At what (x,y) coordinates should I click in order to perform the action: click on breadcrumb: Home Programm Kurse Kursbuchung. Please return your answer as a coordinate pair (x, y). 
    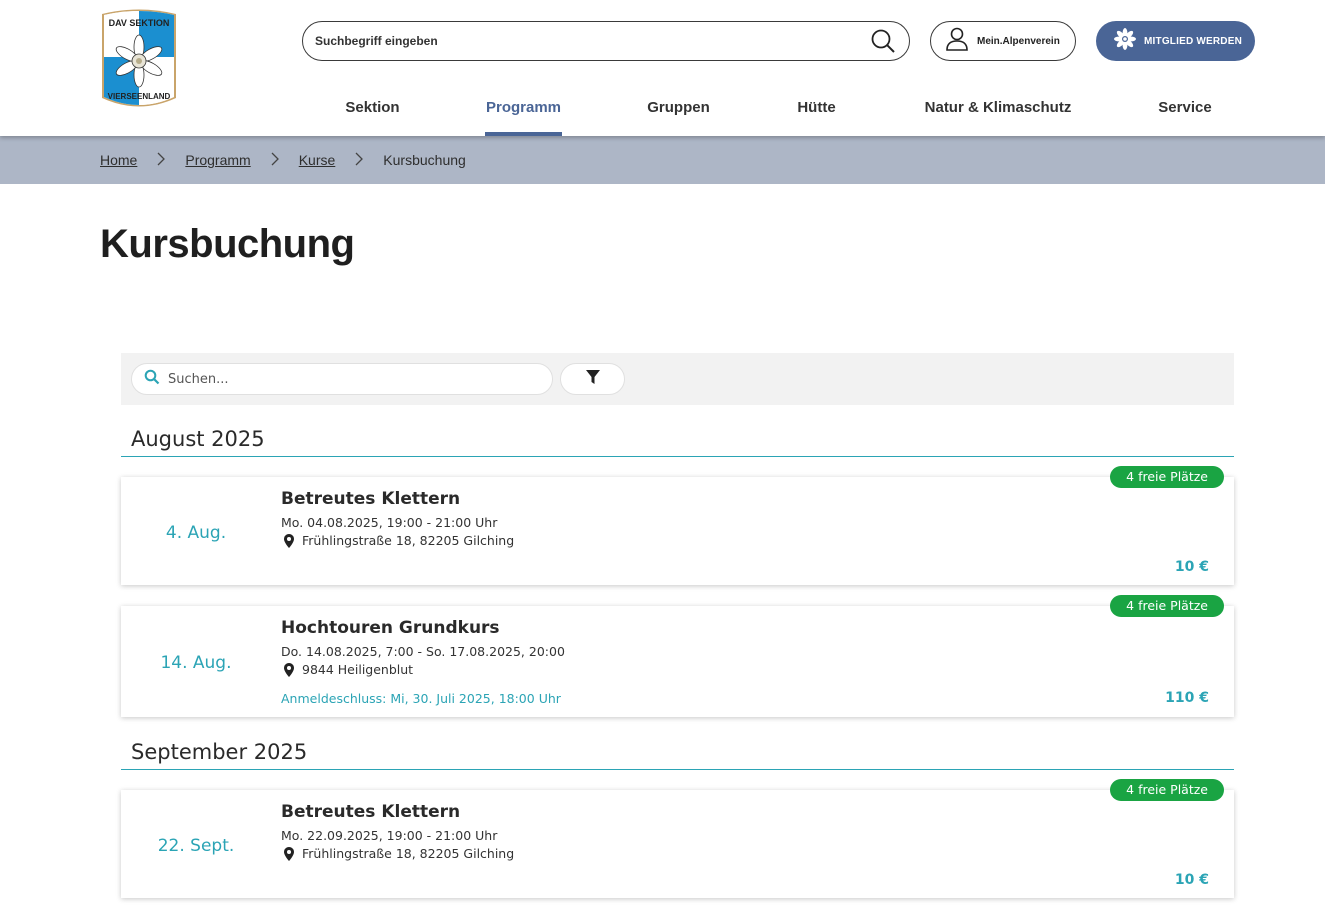
    Looking at the image, I should click on (283, 160).